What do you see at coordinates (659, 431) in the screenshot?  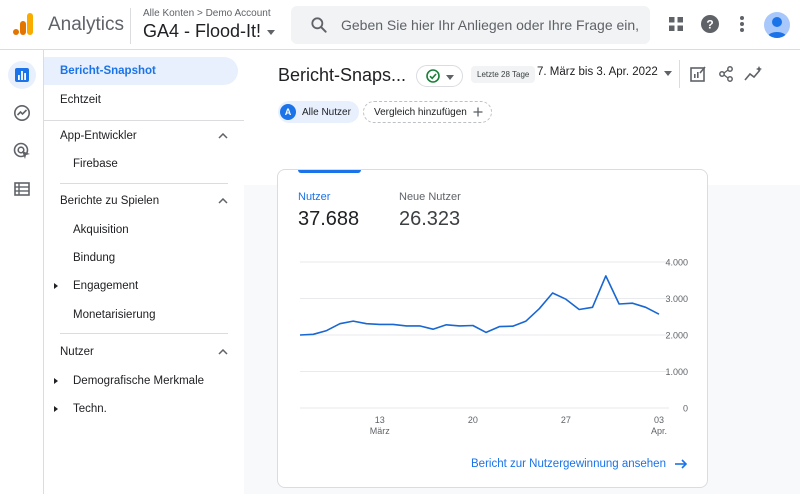 I see `x-tick-sublabel: Apr.` at bounding box center [659, 431].